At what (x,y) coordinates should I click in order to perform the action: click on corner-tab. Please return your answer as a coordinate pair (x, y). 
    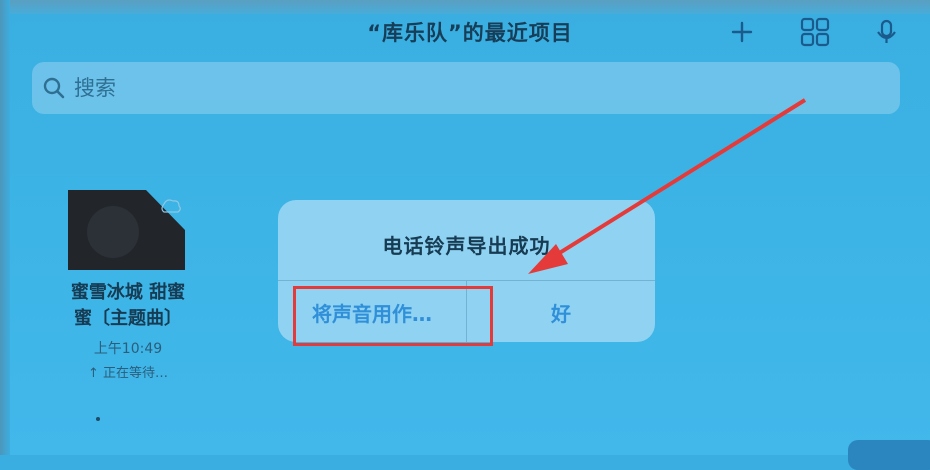
    Looking at the image, I should click on (889, 455).